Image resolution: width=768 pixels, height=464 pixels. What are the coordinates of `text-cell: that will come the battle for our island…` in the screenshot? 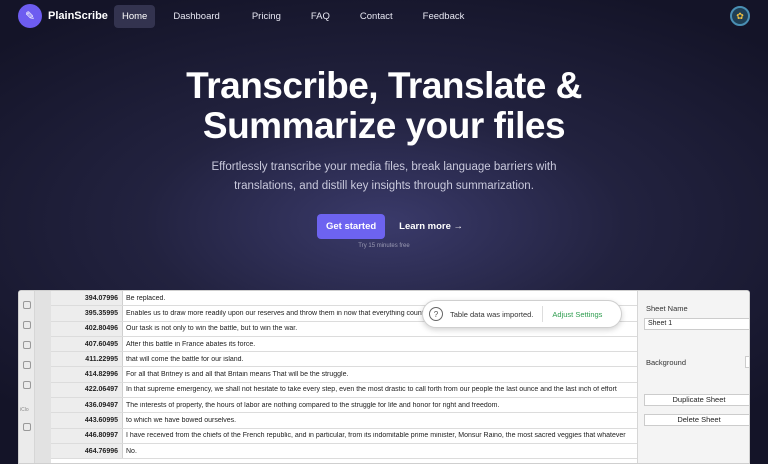 It's located at (386, 359).